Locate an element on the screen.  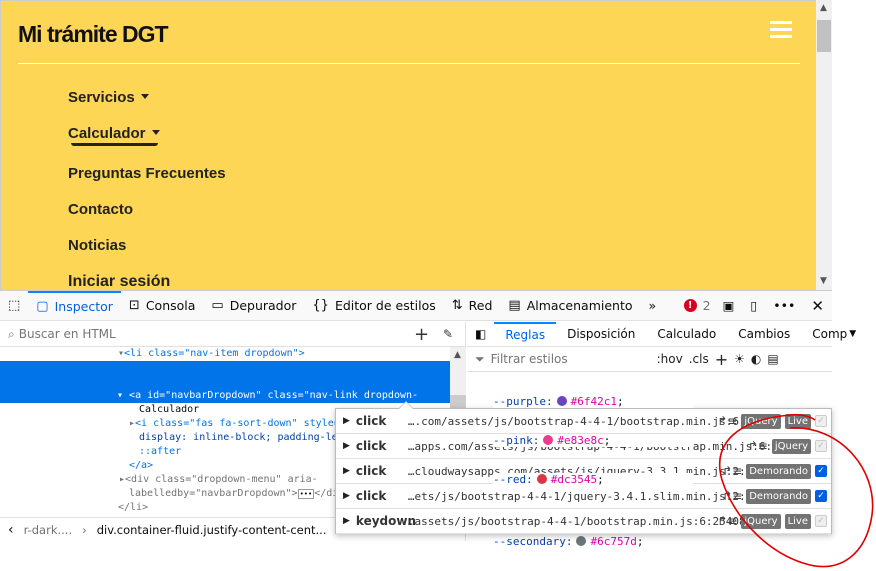
picker-icon: ⬚ is located at coordinates (14, 305).